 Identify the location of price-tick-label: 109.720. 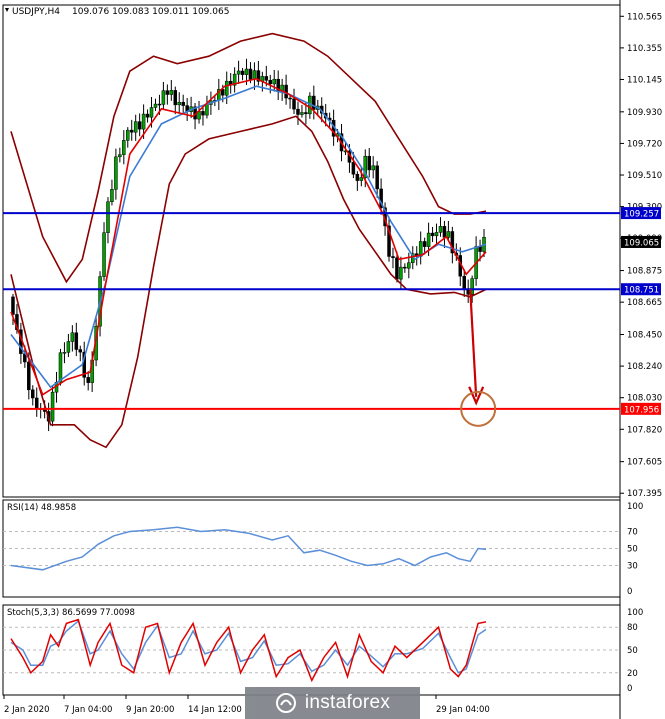
(644, 144).